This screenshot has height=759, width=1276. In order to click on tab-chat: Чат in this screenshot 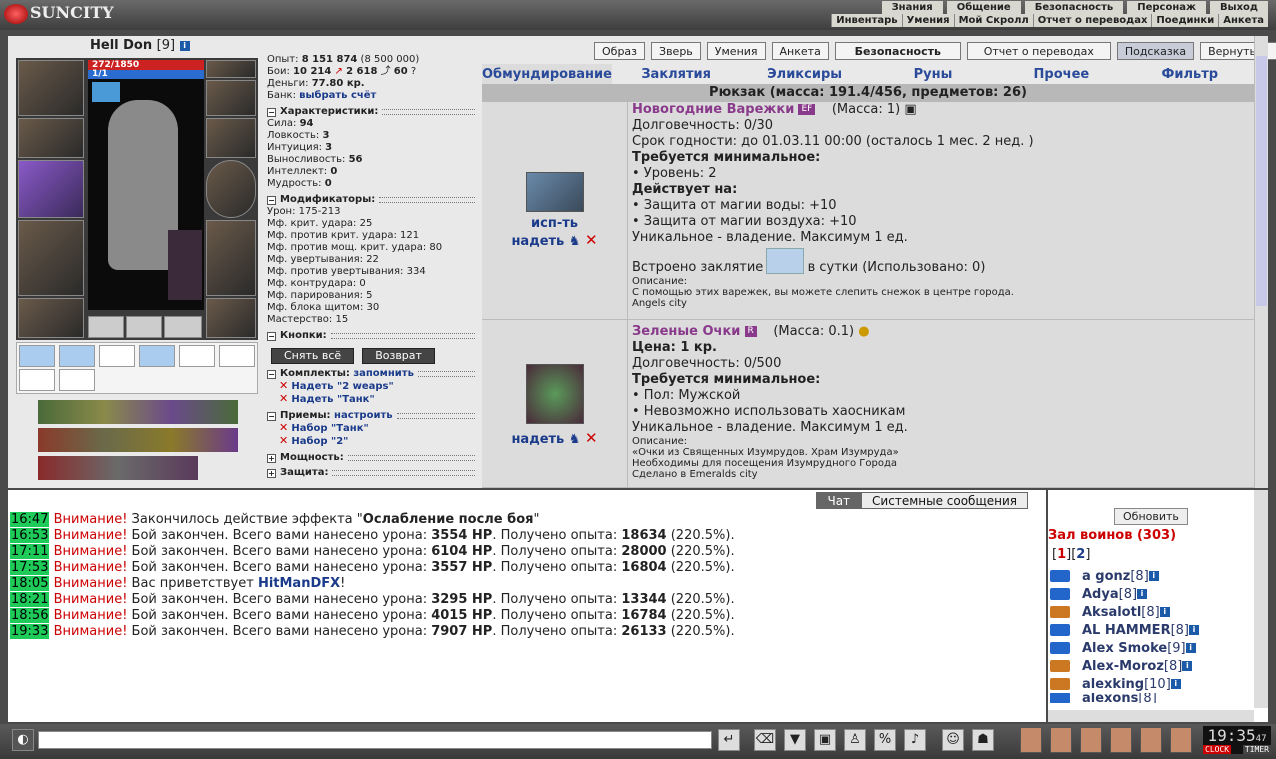, I will do `click(839, 500)`.